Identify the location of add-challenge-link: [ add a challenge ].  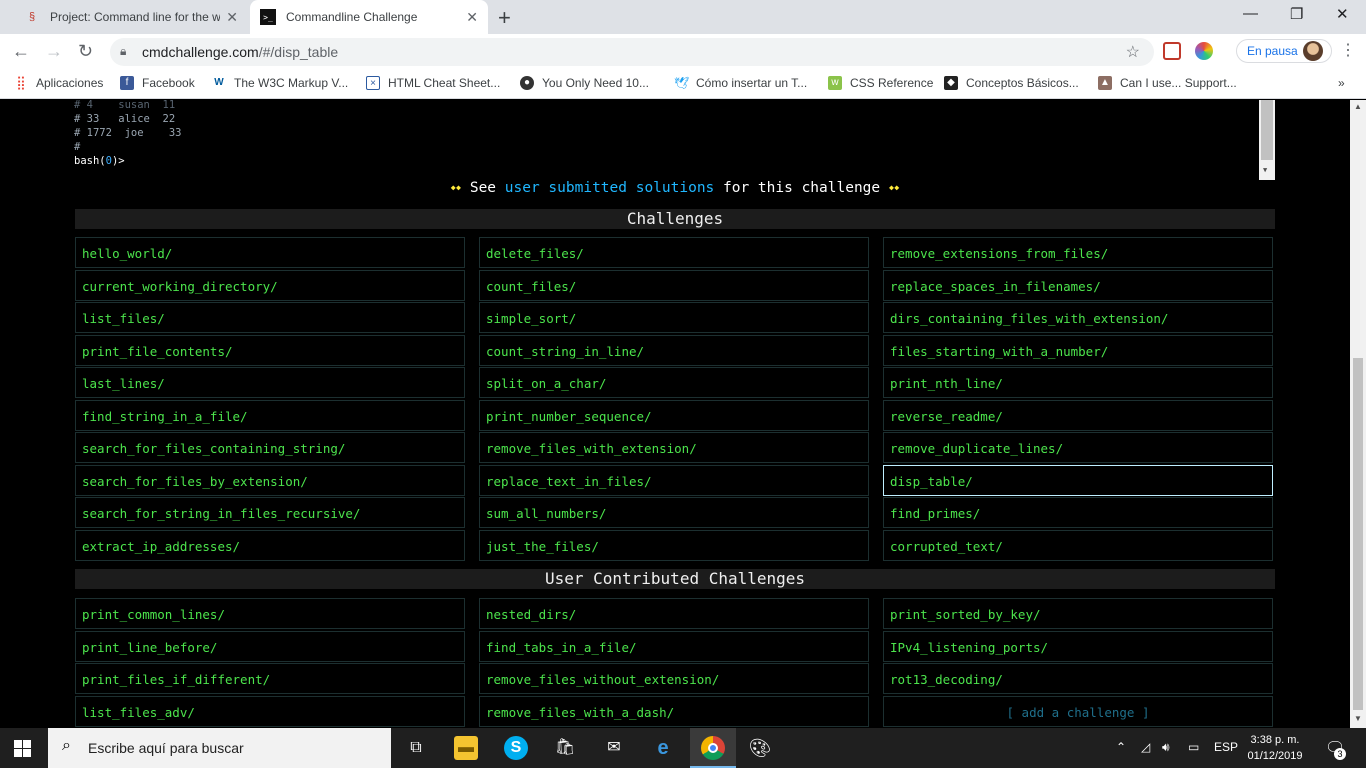
(1078, 711).